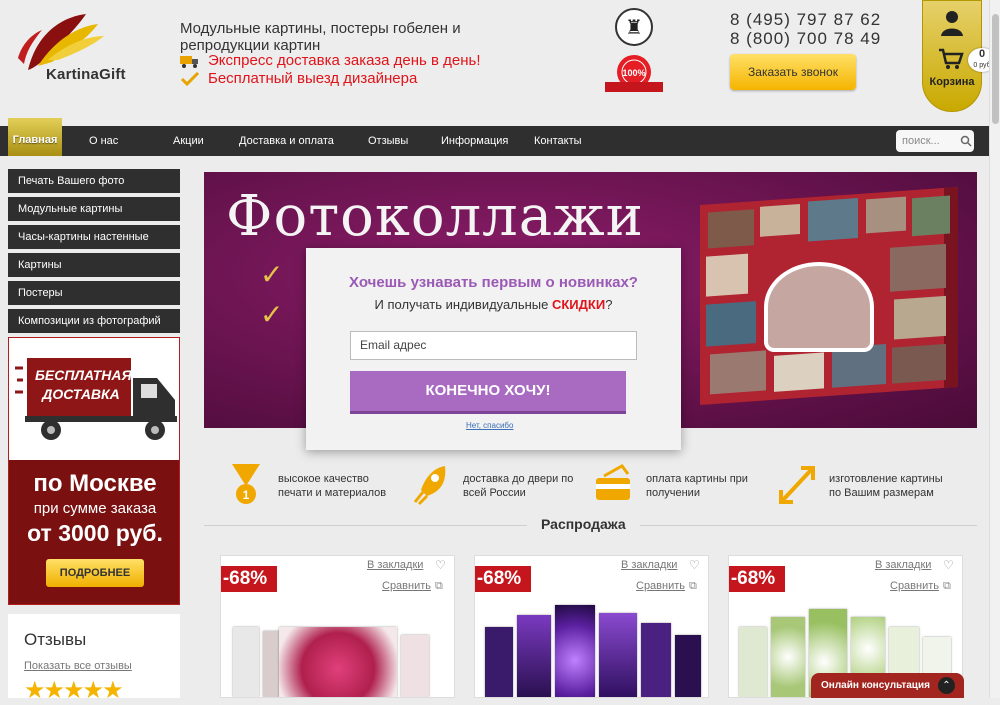 The width and height of the screenshot is (1000, 705). Describe the element at coordinates (797, 485) in the screenshot. I see `resize-arrows-icon` at that location.